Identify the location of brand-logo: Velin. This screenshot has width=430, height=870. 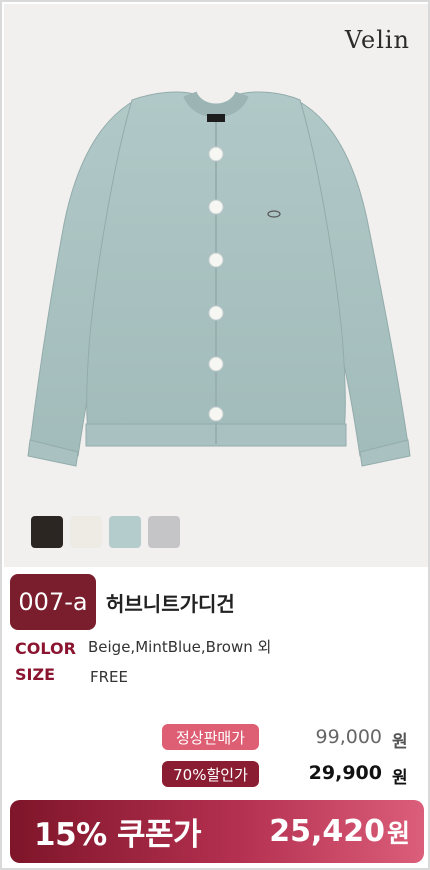
(377, 40).